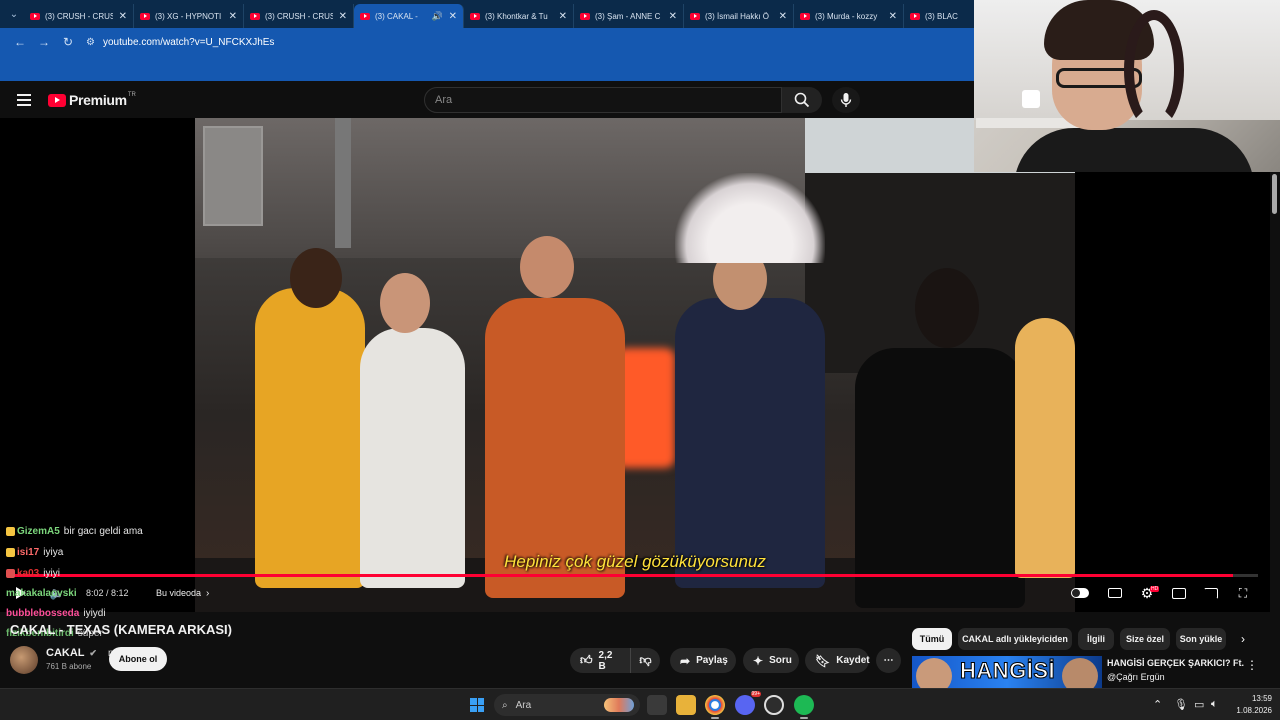 This screenshot has width=1280, height=720. I want to click on recommended-video-title: HANGİSİ GERÇEK ŞARKICI? Ft., so click(1177, 663).